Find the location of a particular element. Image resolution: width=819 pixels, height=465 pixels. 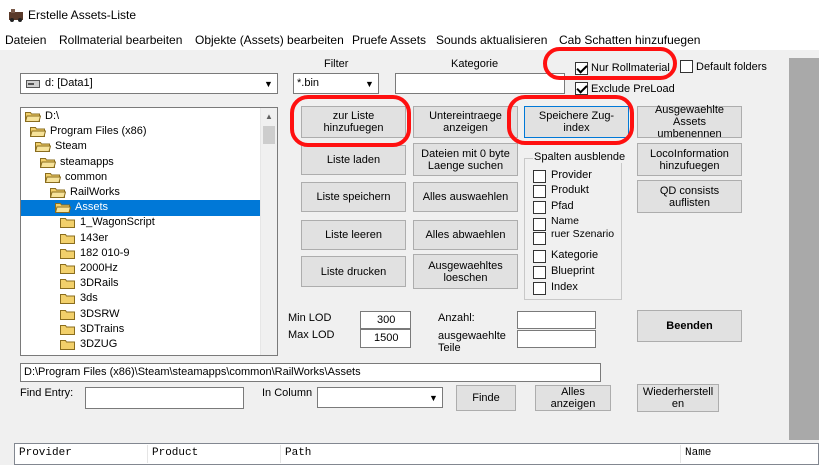

in-column-select: ▼ is located at coordinates (380, 397).